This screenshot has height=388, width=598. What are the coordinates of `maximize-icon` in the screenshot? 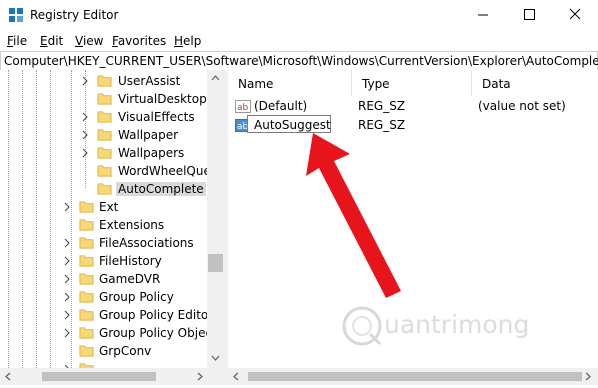 It's located at (529, 14).